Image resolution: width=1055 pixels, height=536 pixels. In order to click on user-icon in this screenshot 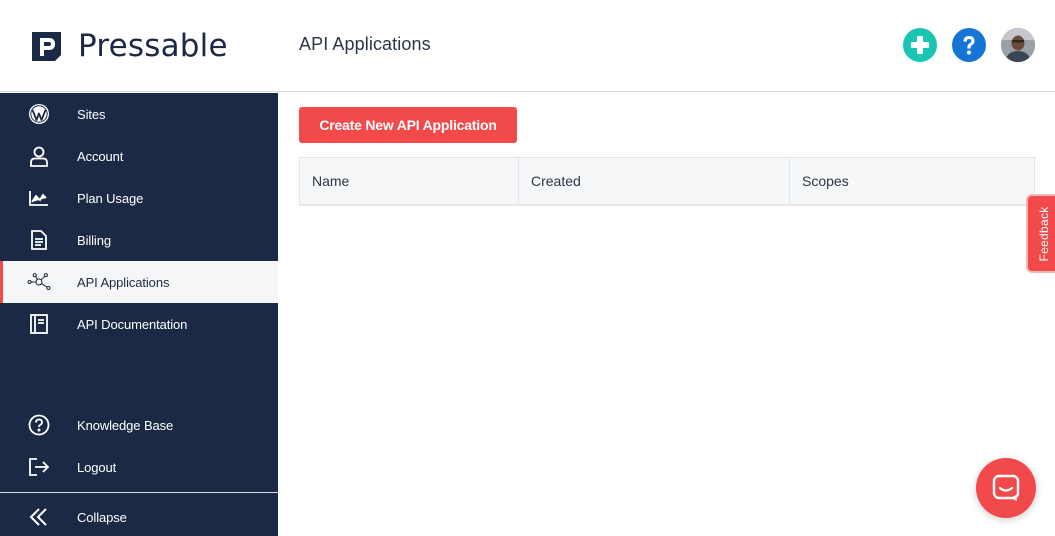, I will do `click(39, 156)`.